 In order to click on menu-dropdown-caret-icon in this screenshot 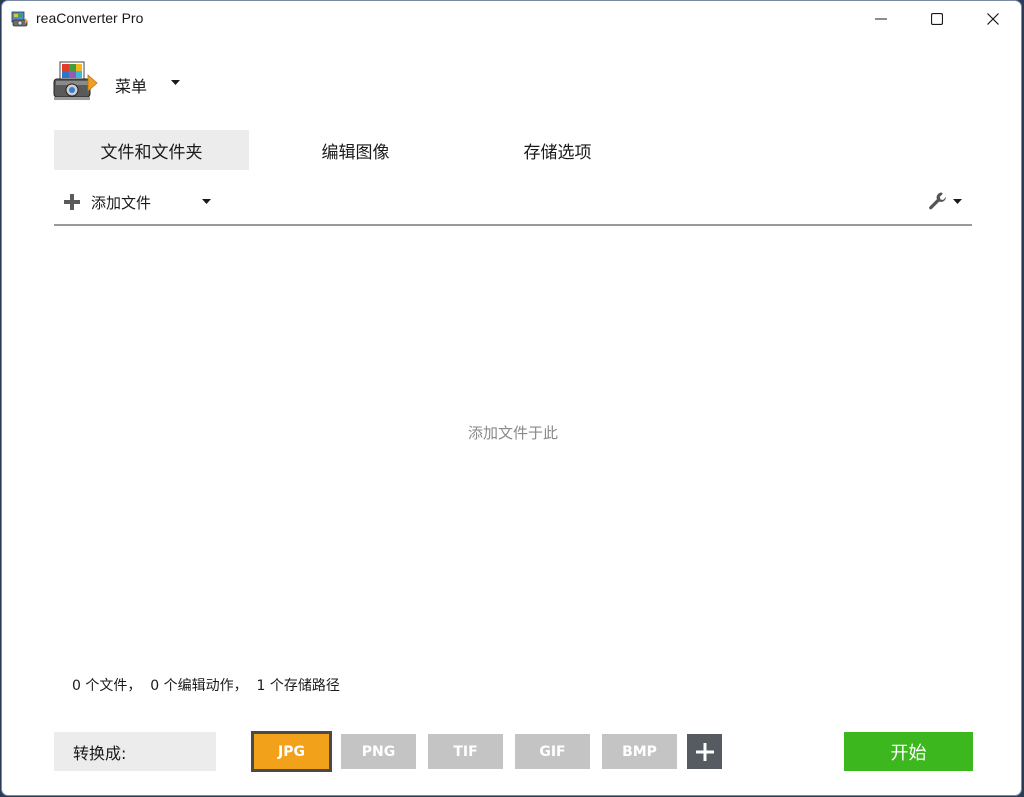, I will do `click(175, 82)`.